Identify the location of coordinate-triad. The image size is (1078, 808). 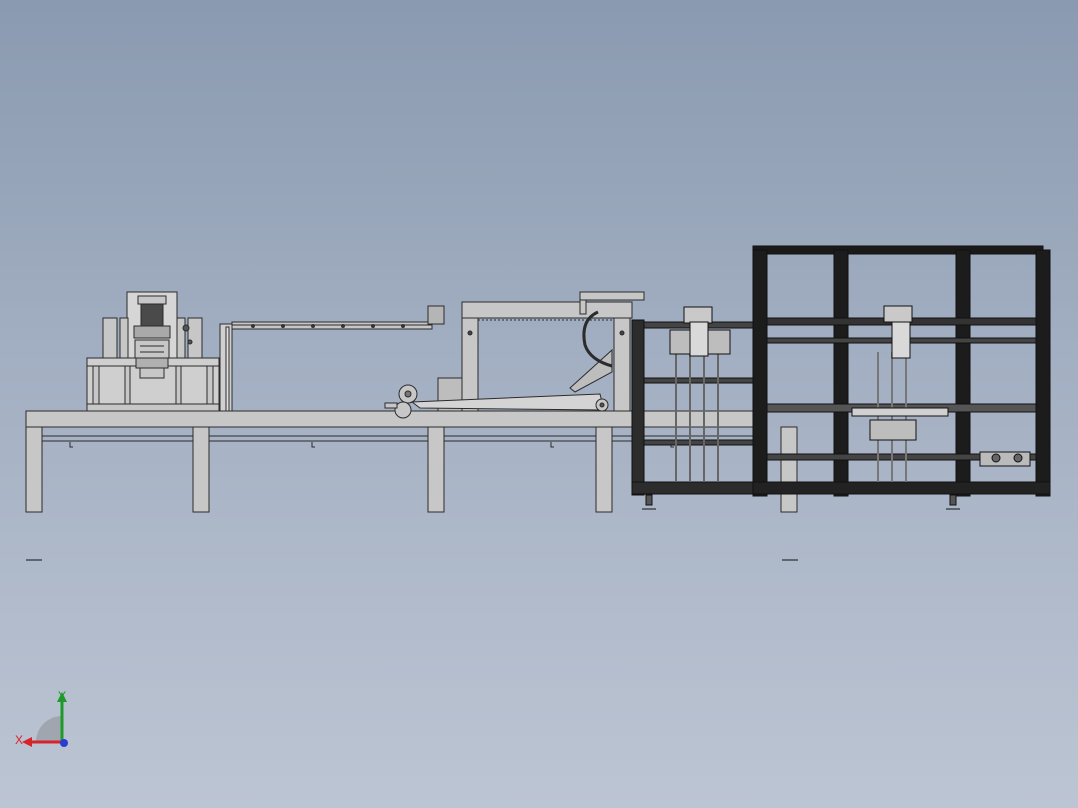
(45, 719).